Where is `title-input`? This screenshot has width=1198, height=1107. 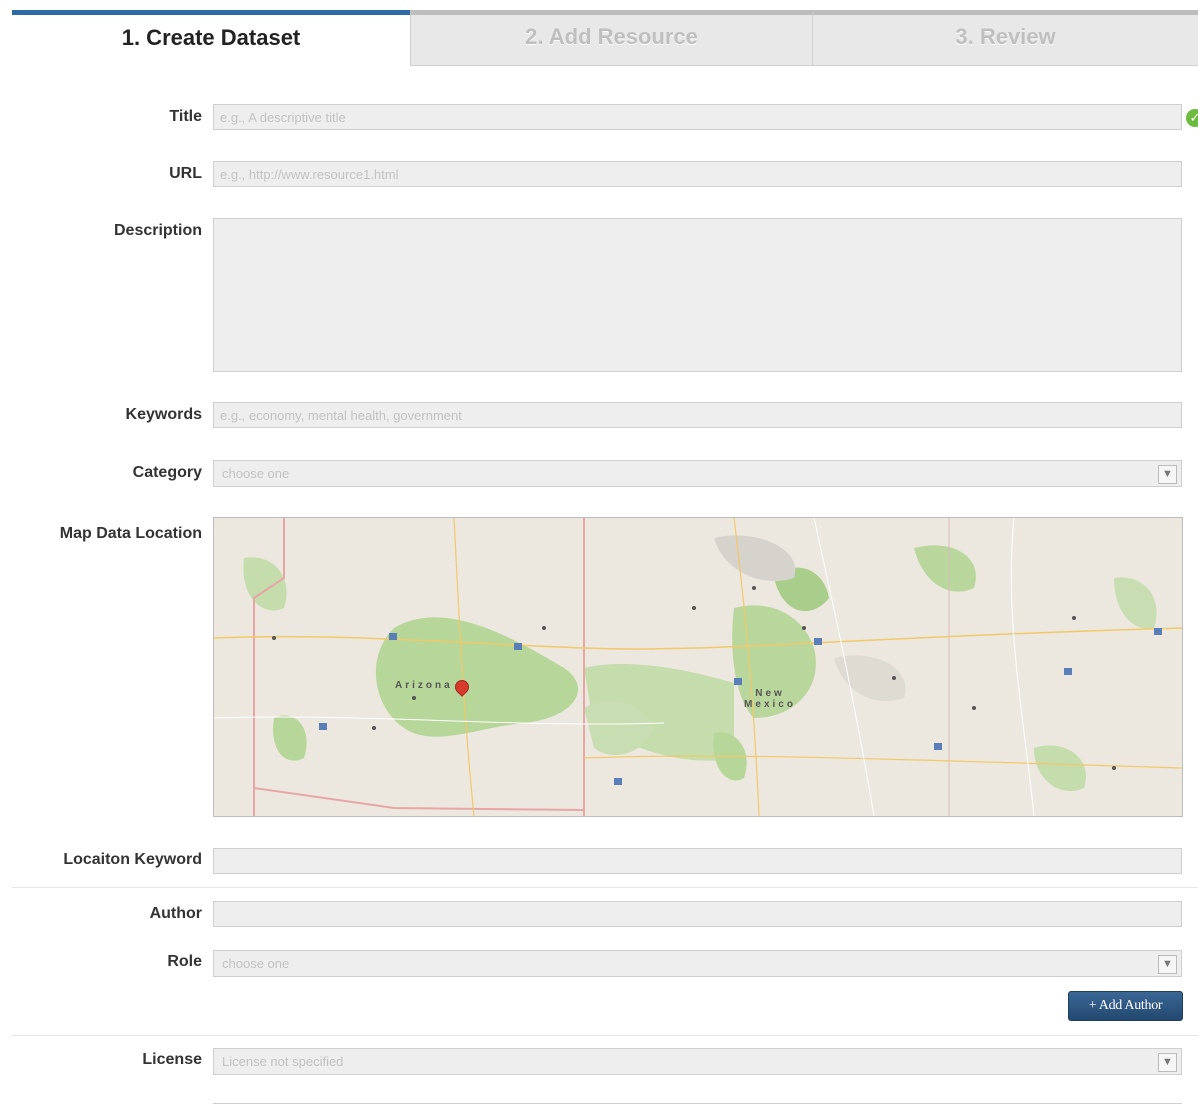 title-input is located at coordinates (697, 117).